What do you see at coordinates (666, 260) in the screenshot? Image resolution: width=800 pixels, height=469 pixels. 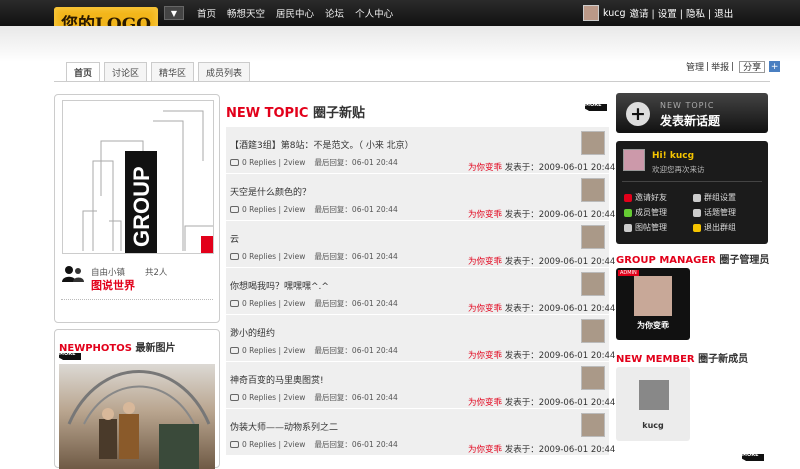 I see `manager-title-en: GROUP MANAGER` at bounding box center [666, 260].